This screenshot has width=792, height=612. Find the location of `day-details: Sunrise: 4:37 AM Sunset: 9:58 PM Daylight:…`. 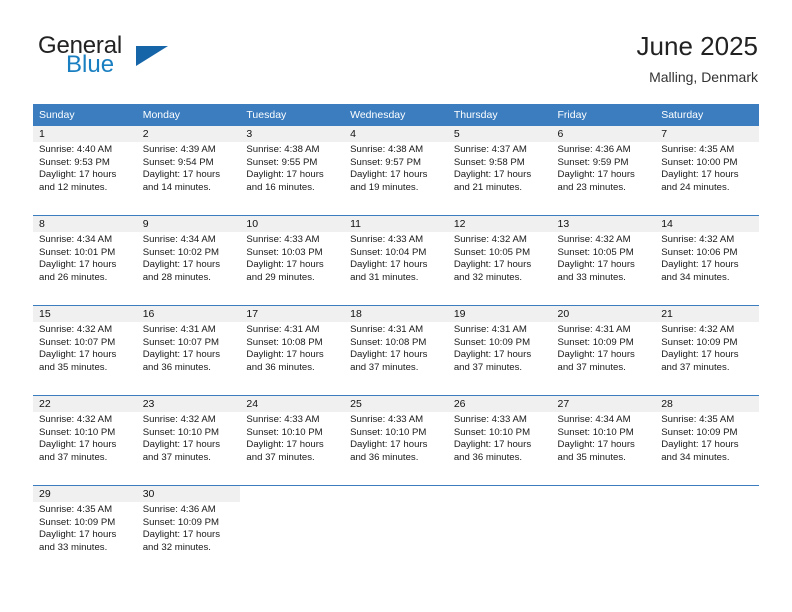

day-details: Sunrise: 4:37 AM Sunset: 9:58 PM Daylight:… is located at coordinates (500, 168).